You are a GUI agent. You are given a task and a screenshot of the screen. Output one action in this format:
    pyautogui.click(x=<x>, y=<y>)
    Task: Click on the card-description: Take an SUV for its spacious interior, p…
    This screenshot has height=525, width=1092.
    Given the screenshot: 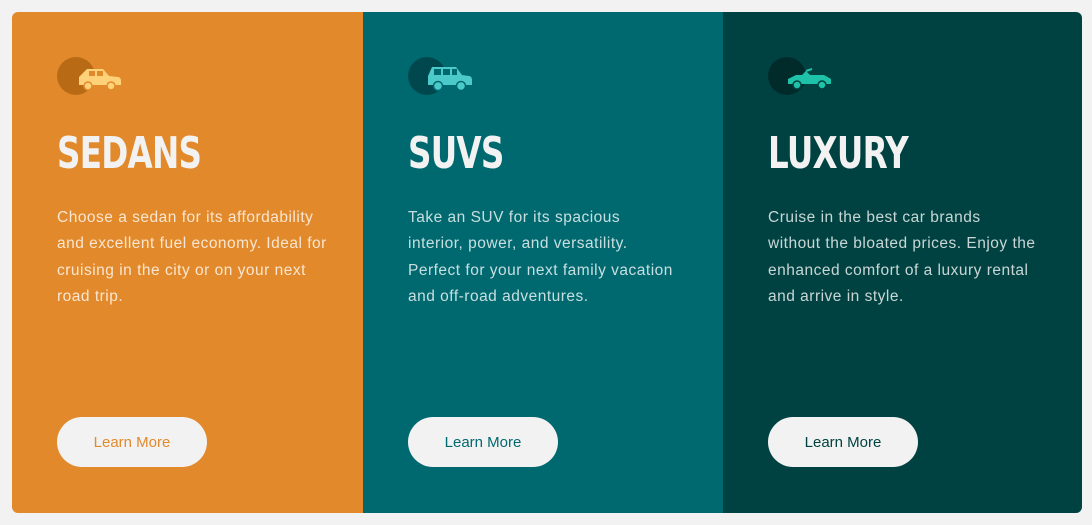 What is the action you would take?
    pyautogui.click(x=540, y=257)
    